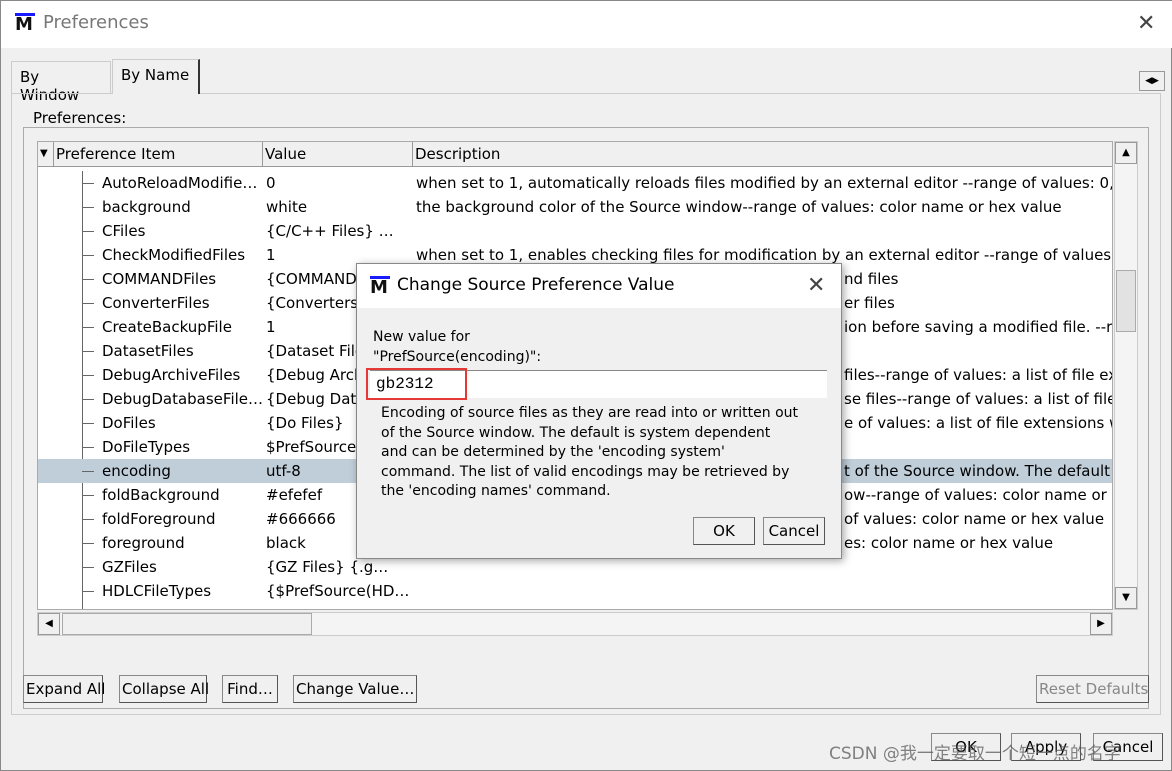  I want to click on pref-value: 0, so click(271, 183).